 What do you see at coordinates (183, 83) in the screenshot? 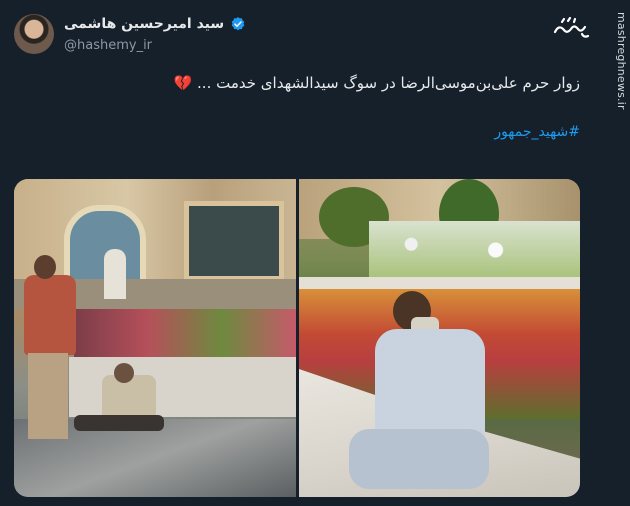
I see `broken-heart-emoji: 💔` at bounding box center [183, 83].